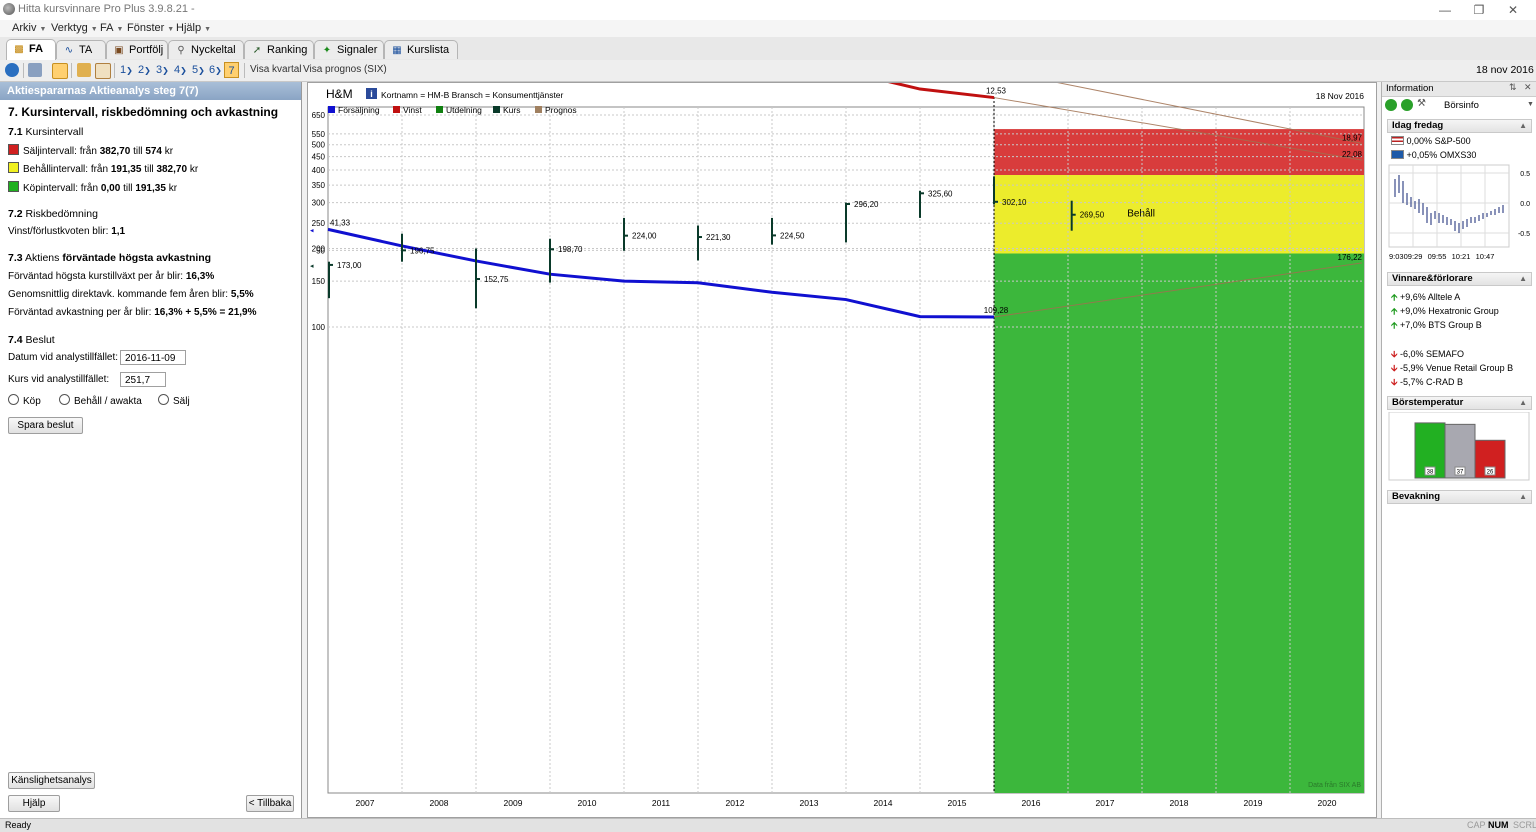 This screenshot has width=1536, height=832. What do you see at coordinates (1445, 10) in the screenshot?
I see `minimize-icon: —` at bounding box center [1445, 10].